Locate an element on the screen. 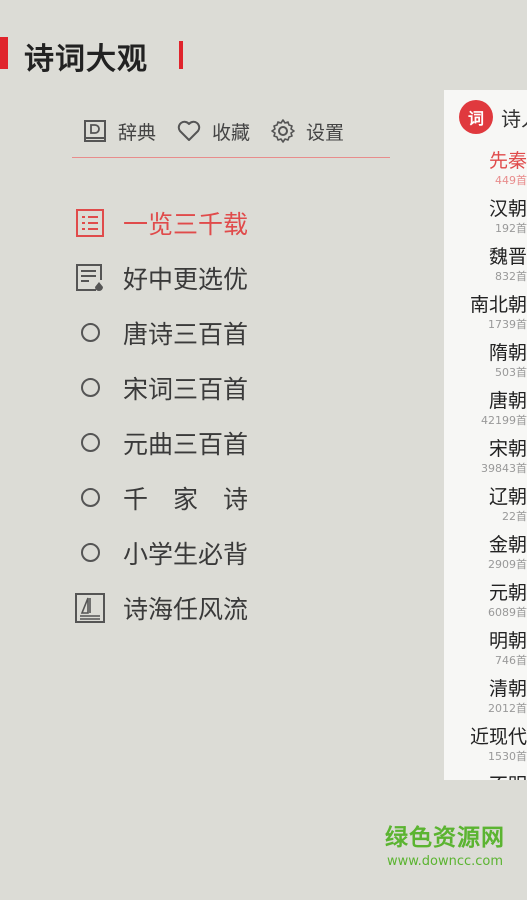  favorites-button: 收藏 is located at coordinates (213, 131).